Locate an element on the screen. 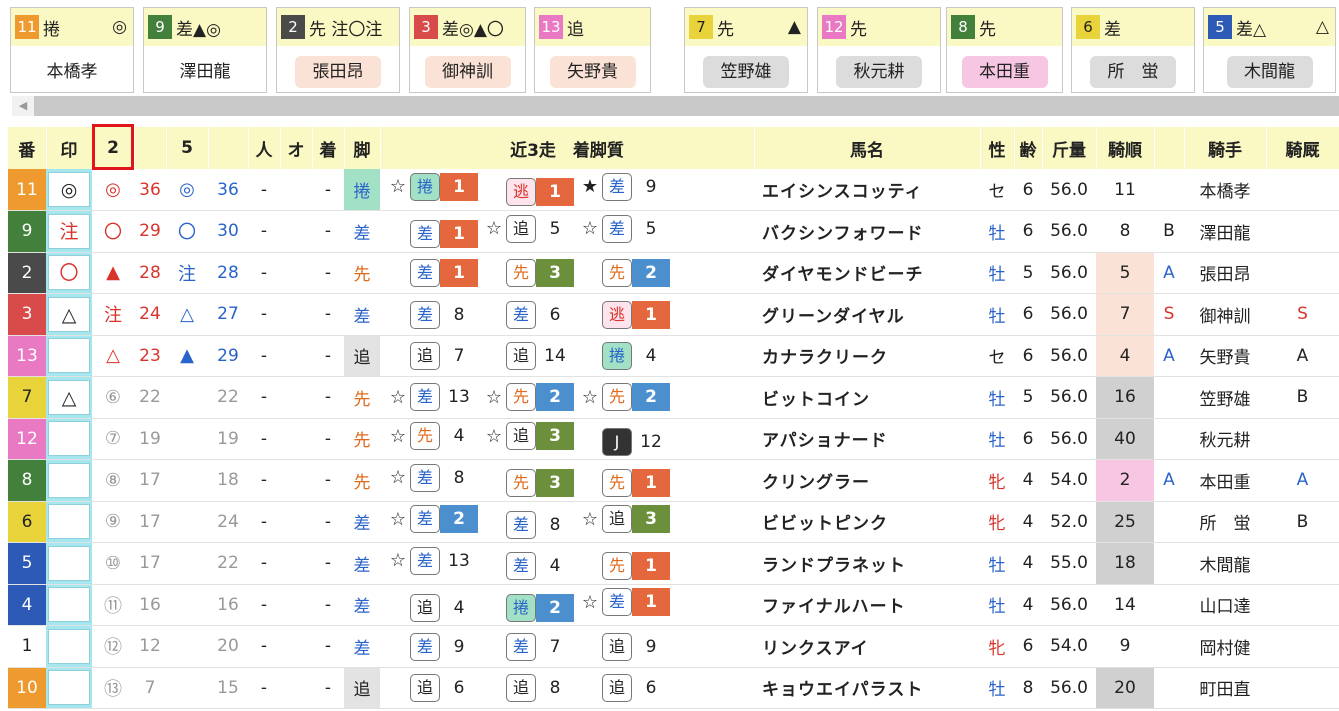 This screenshot has width=1339, height=711. jockey-name: 張田昂 is located at coordinates (1225, 273).